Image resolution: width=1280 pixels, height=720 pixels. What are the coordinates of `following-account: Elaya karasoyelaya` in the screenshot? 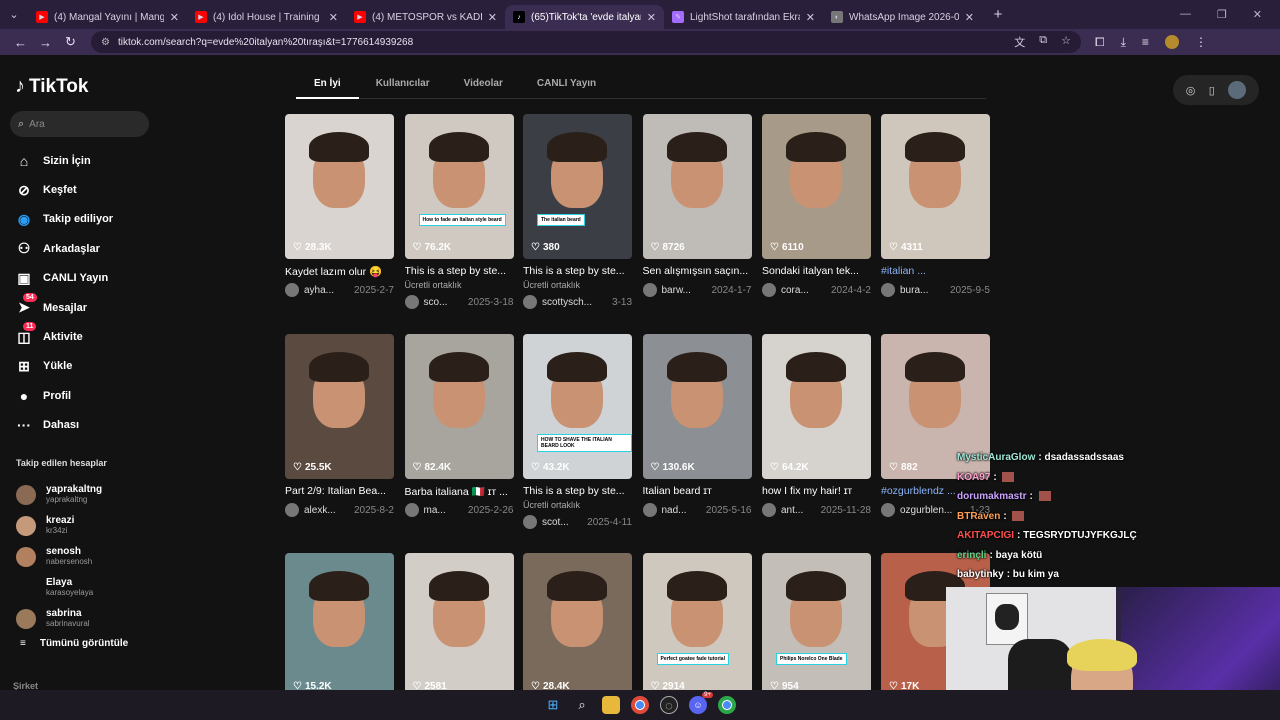 It's located at (59, 587).